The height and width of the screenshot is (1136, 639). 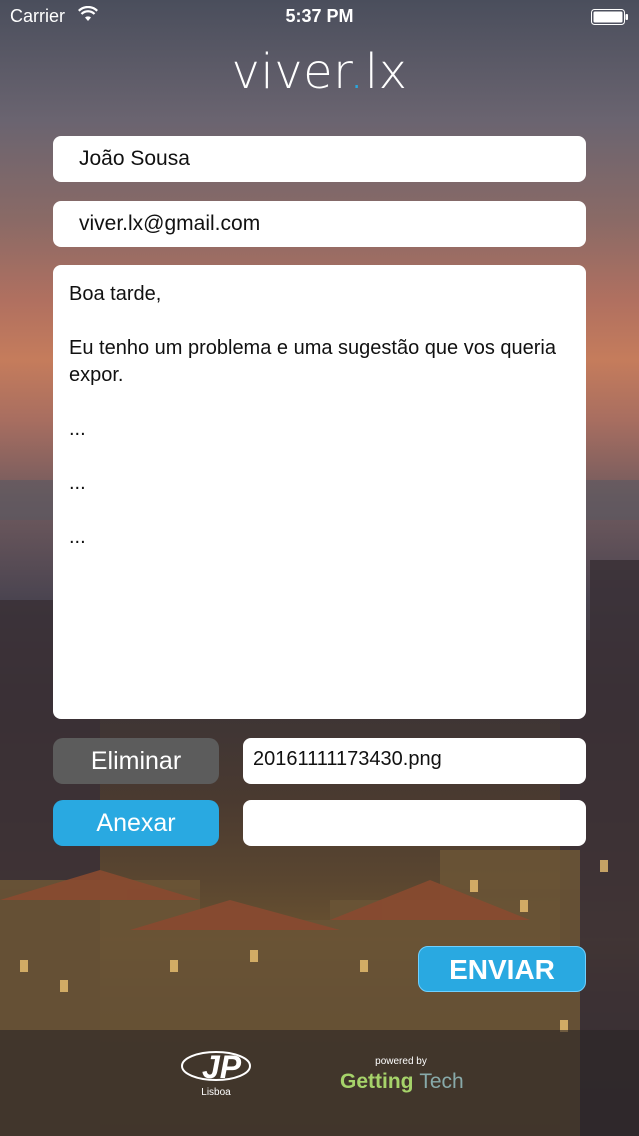 I want to click on attached-file-field: 20161111173430.png, so click(x=414, y=761).